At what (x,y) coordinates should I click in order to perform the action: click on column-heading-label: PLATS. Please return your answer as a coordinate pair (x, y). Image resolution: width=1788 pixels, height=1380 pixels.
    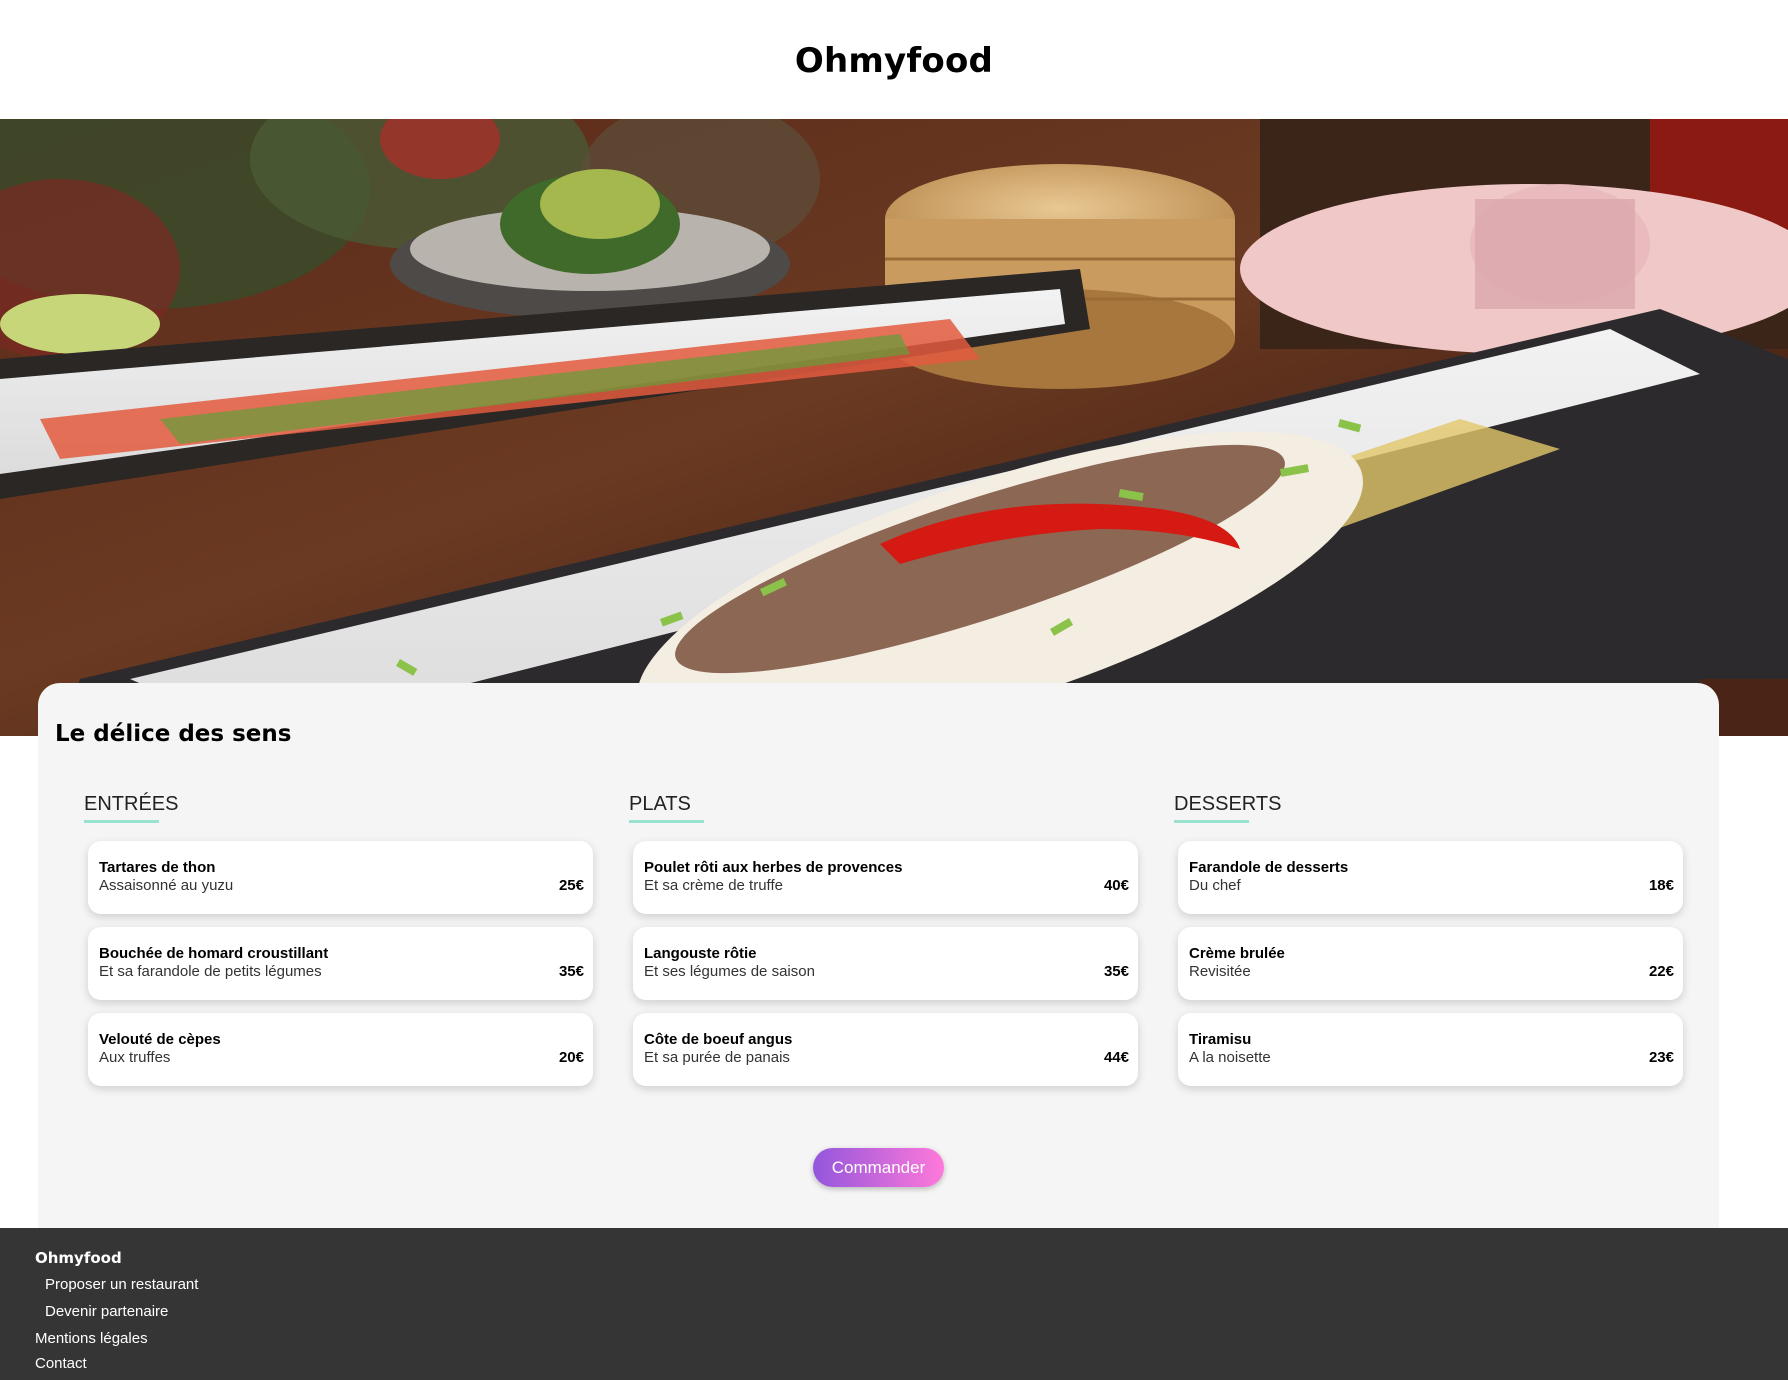
    Looking at the image, I should click on (660, 804).